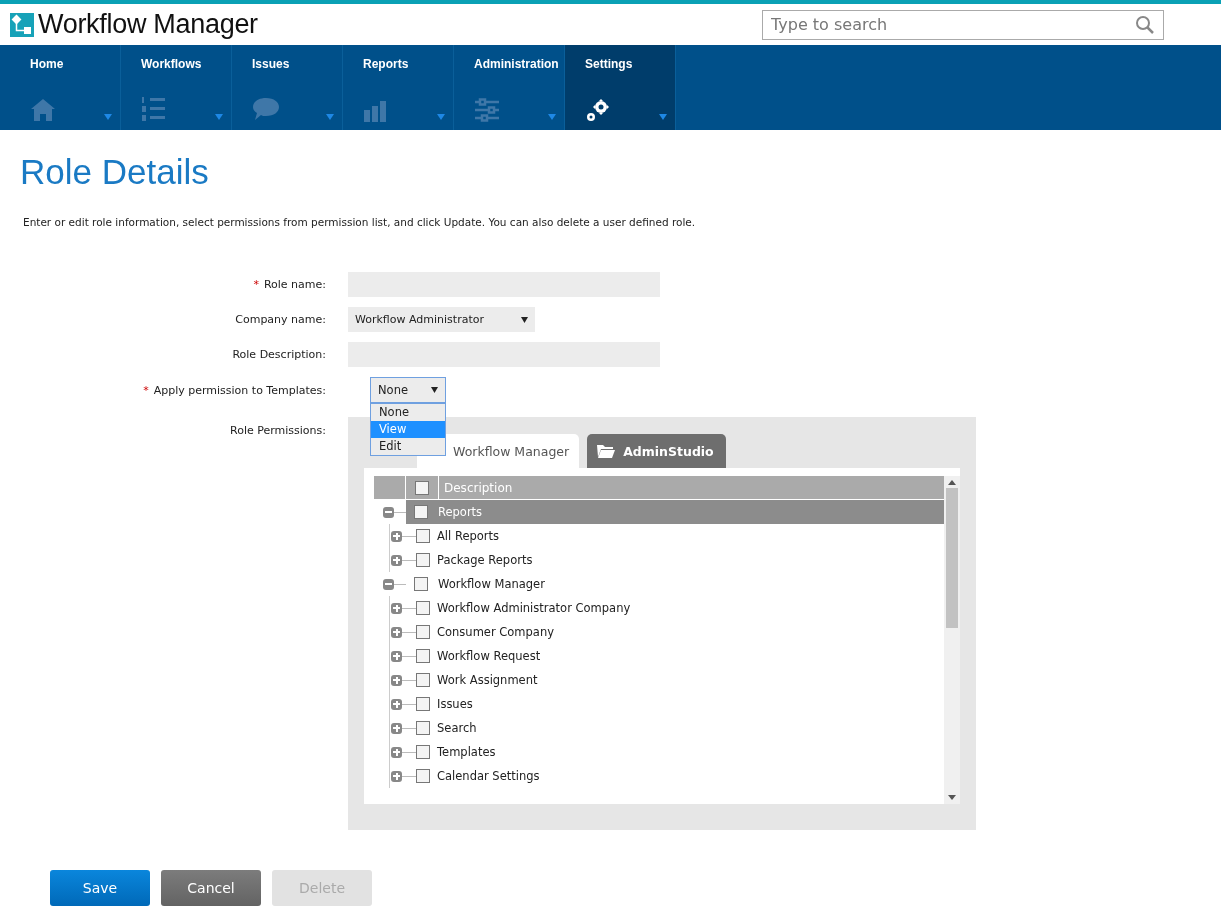  I want to click on nav-tab: Workflows, so click(176, 87).